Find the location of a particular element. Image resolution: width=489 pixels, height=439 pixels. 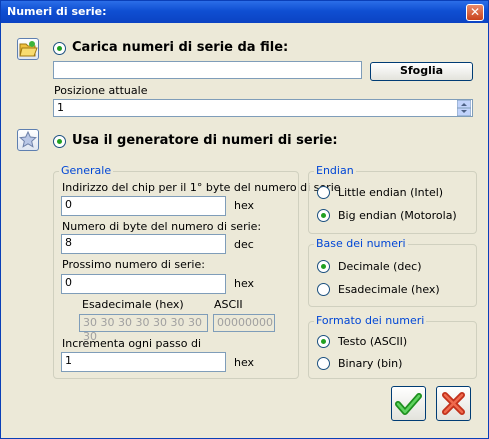

use-generator-label: Usa il generatore di numeri di serie: is located at coordinates (205, 140).